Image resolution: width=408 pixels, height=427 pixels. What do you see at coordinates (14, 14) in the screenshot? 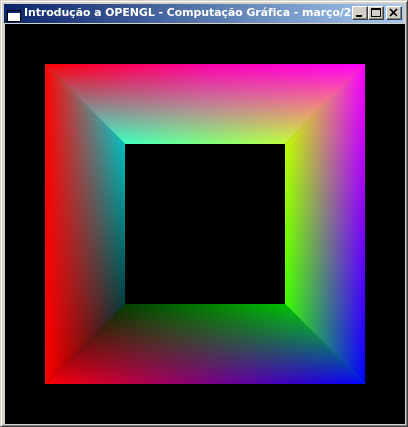
I see `app-window-icon` at bounding box center [14, 14].